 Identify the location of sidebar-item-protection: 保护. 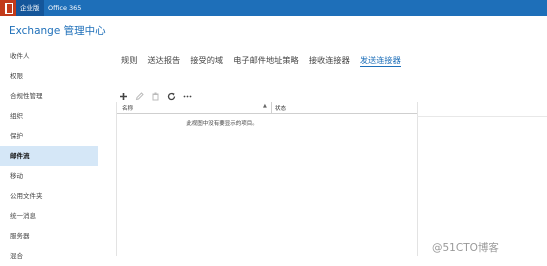
(49, 136).